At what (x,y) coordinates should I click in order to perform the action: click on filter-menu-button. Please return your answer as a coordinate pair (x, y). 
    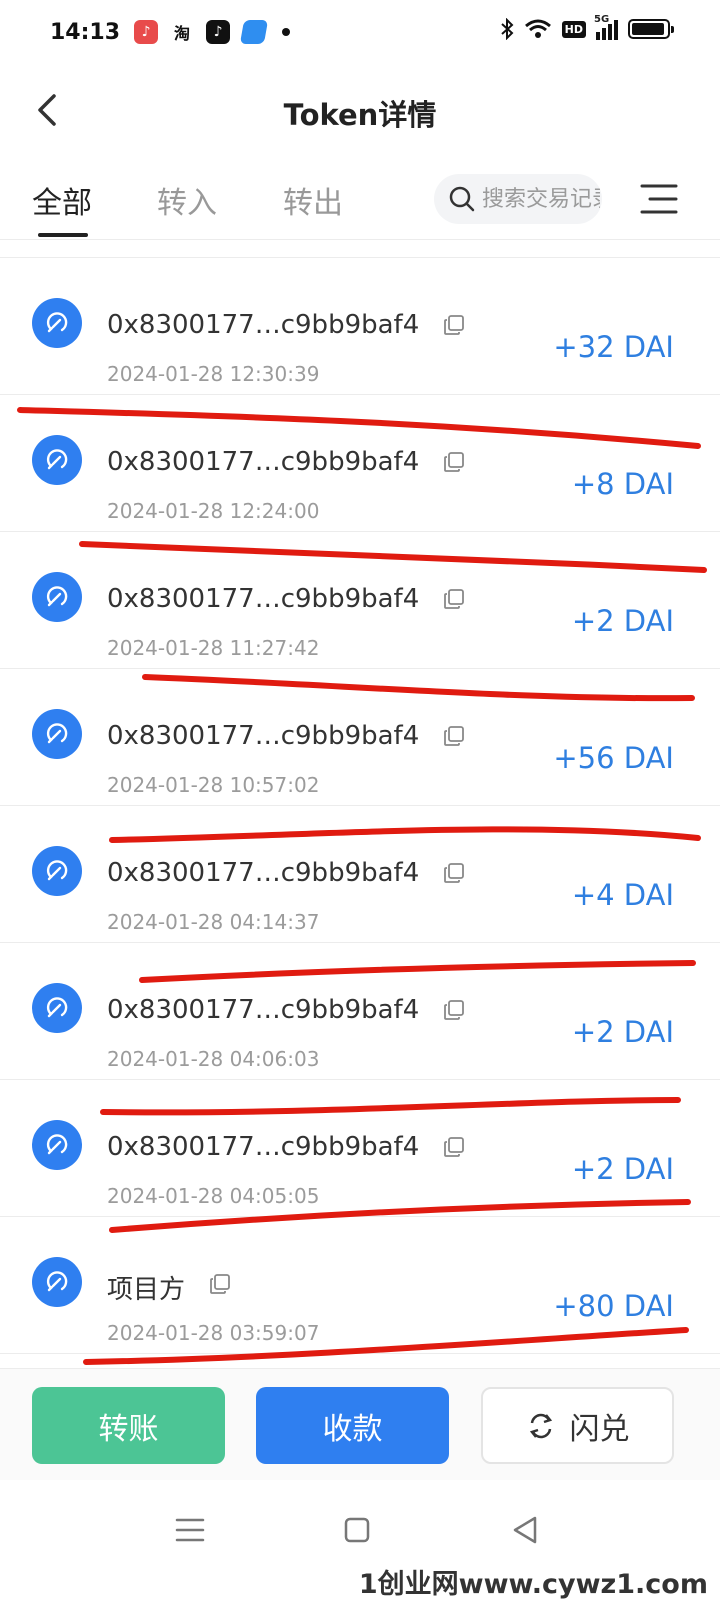
    Looking at the image, I should click on (659, 199).